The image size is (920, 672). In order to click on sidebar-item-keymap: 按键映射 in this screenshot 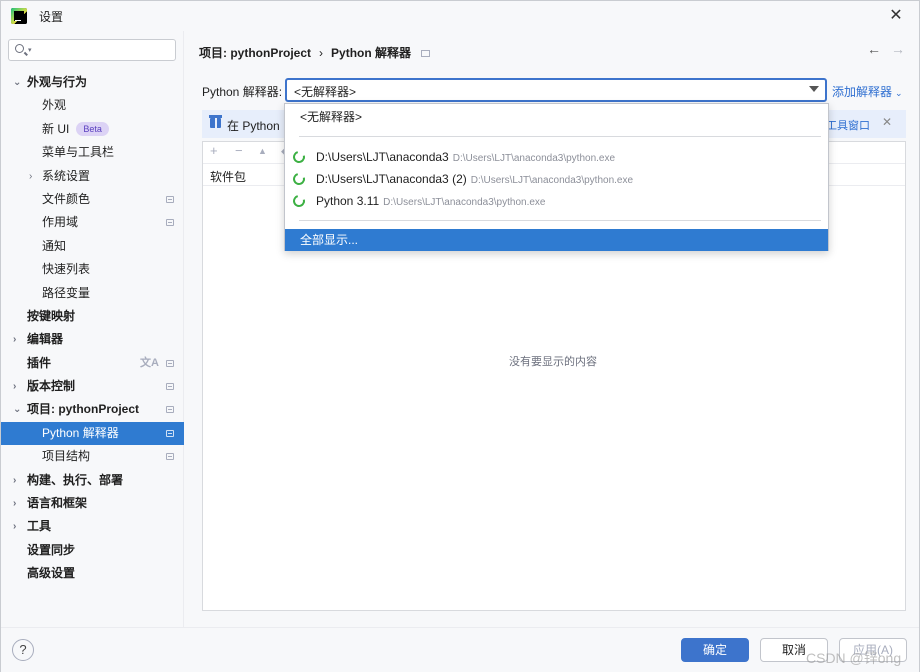, I will do `click(92, 316)`.